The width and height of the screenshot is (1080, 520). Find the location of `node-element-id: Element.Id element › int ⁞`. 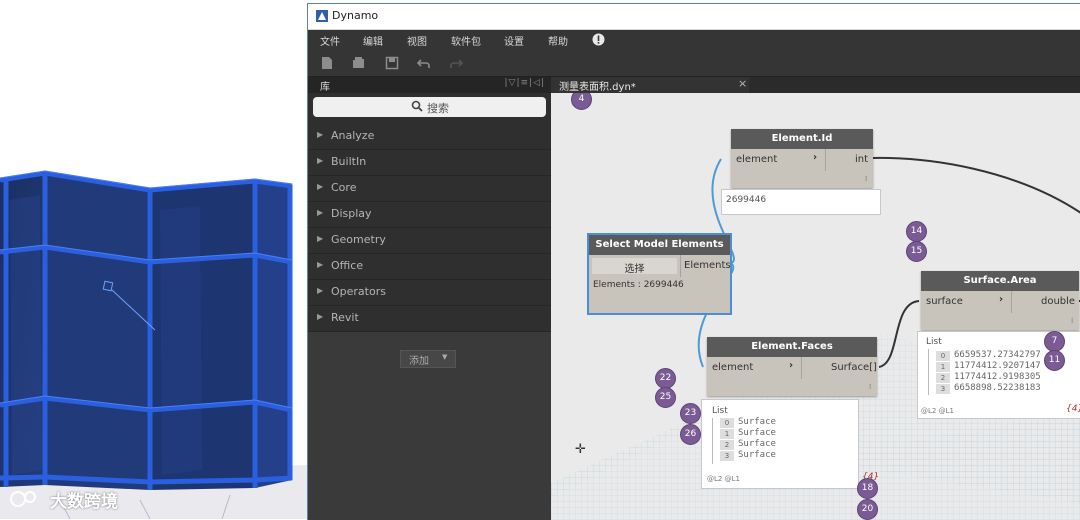

node-element-id: Element.Id element › int ⁞ is located at coordinates (802, 158).